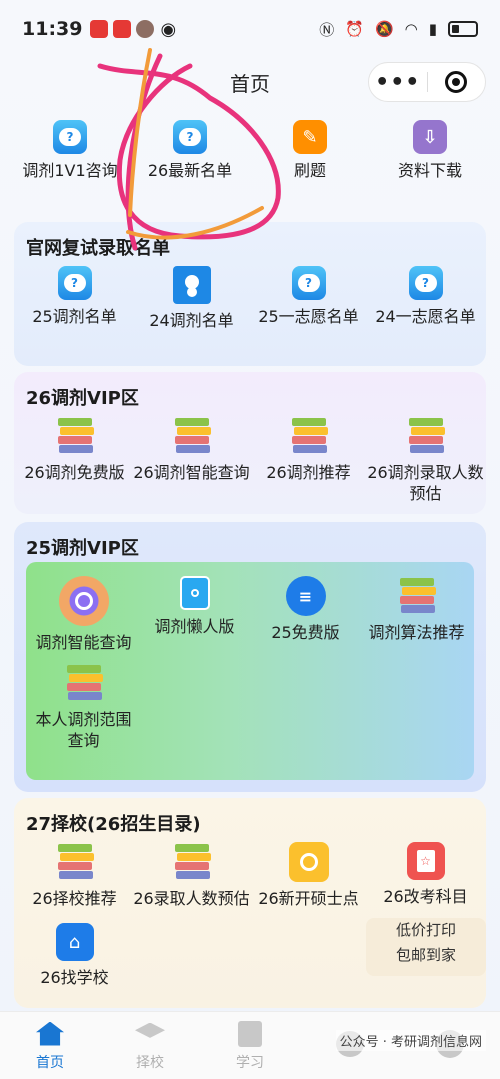  Describe the element at coordinates (463, 29) in the screenshot. I see `battery-icon` at that location.